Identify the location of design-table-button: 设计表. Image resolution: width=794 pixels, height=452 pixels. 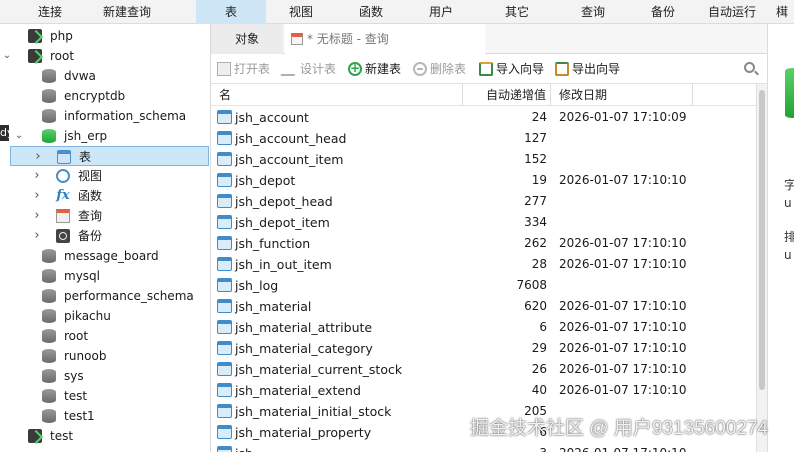
(308, 69).